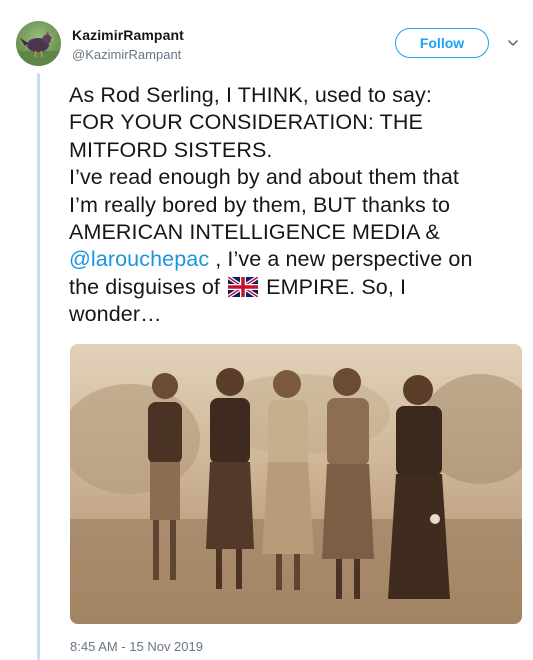 The width and height of the screenshot is (533, 660). Describe the element at coordinates (139, 259) in the screenshot. I see `mention-link: @larouchepac` at that location.